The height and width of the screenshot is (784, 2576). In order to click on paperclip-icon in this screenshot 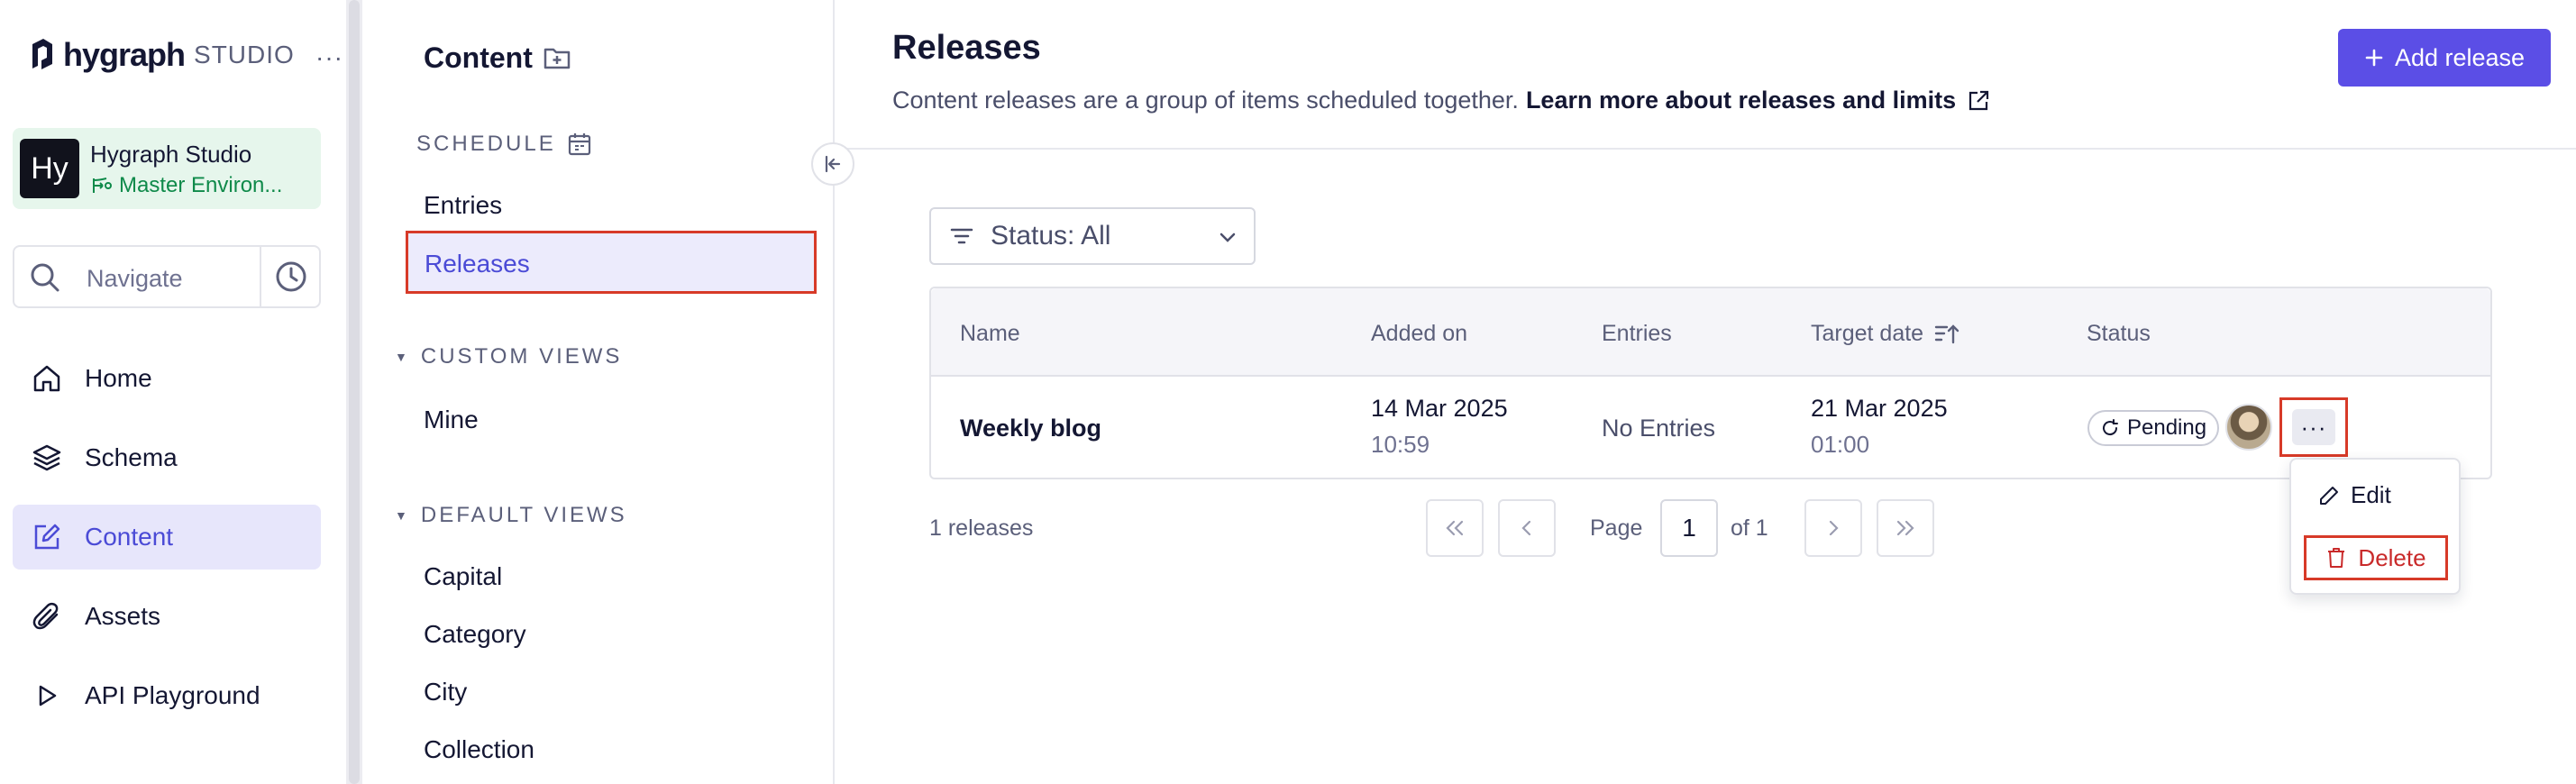, I will do `click(46, 616)`.